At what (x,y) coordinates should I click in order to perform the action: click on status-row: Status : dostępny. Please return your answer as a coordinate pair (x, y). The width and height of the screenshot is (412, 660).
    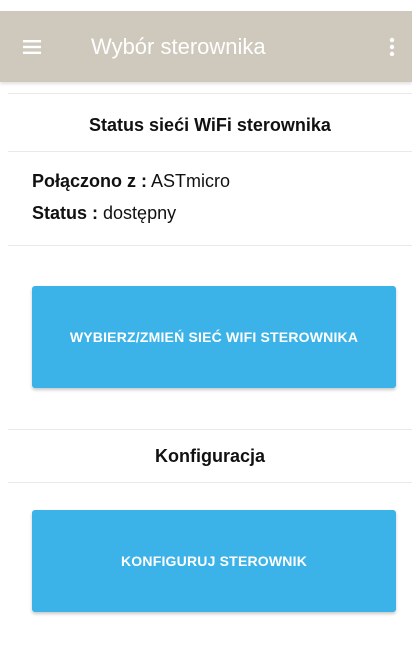
    Looking at the image, I should click on (104, 213).